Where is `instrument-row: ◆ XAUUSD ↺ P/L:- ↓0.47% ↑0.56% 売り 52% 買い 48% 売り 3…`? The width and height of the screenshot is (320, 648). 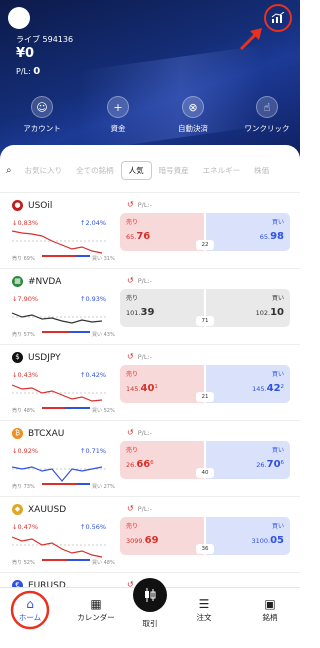 instrument-row: ◆ XAUUSD ↺ P/L:- ↓0.47% ↑0.56% 売り 52% 買い 48% 売り 3… is located at coordinates (150, 534).